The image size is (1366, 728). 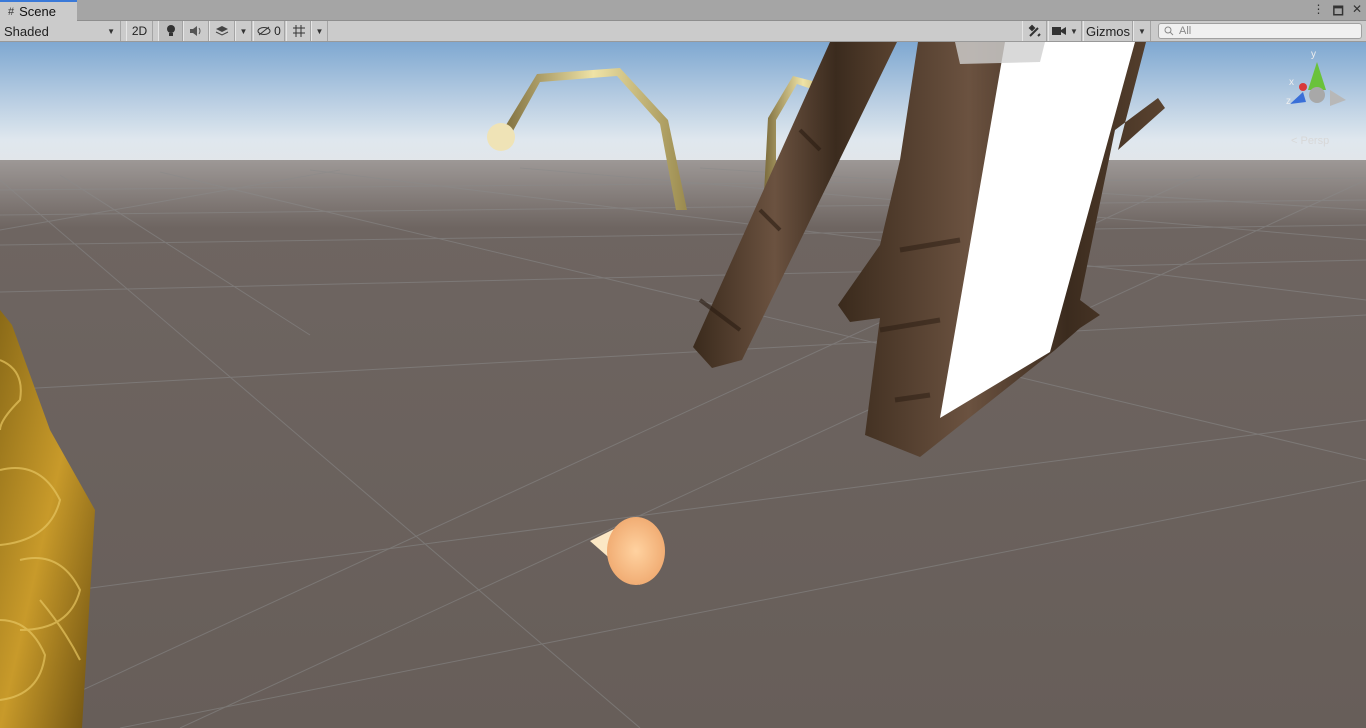 I want to click on grid-snap-icon, so click(x=298, y=31).